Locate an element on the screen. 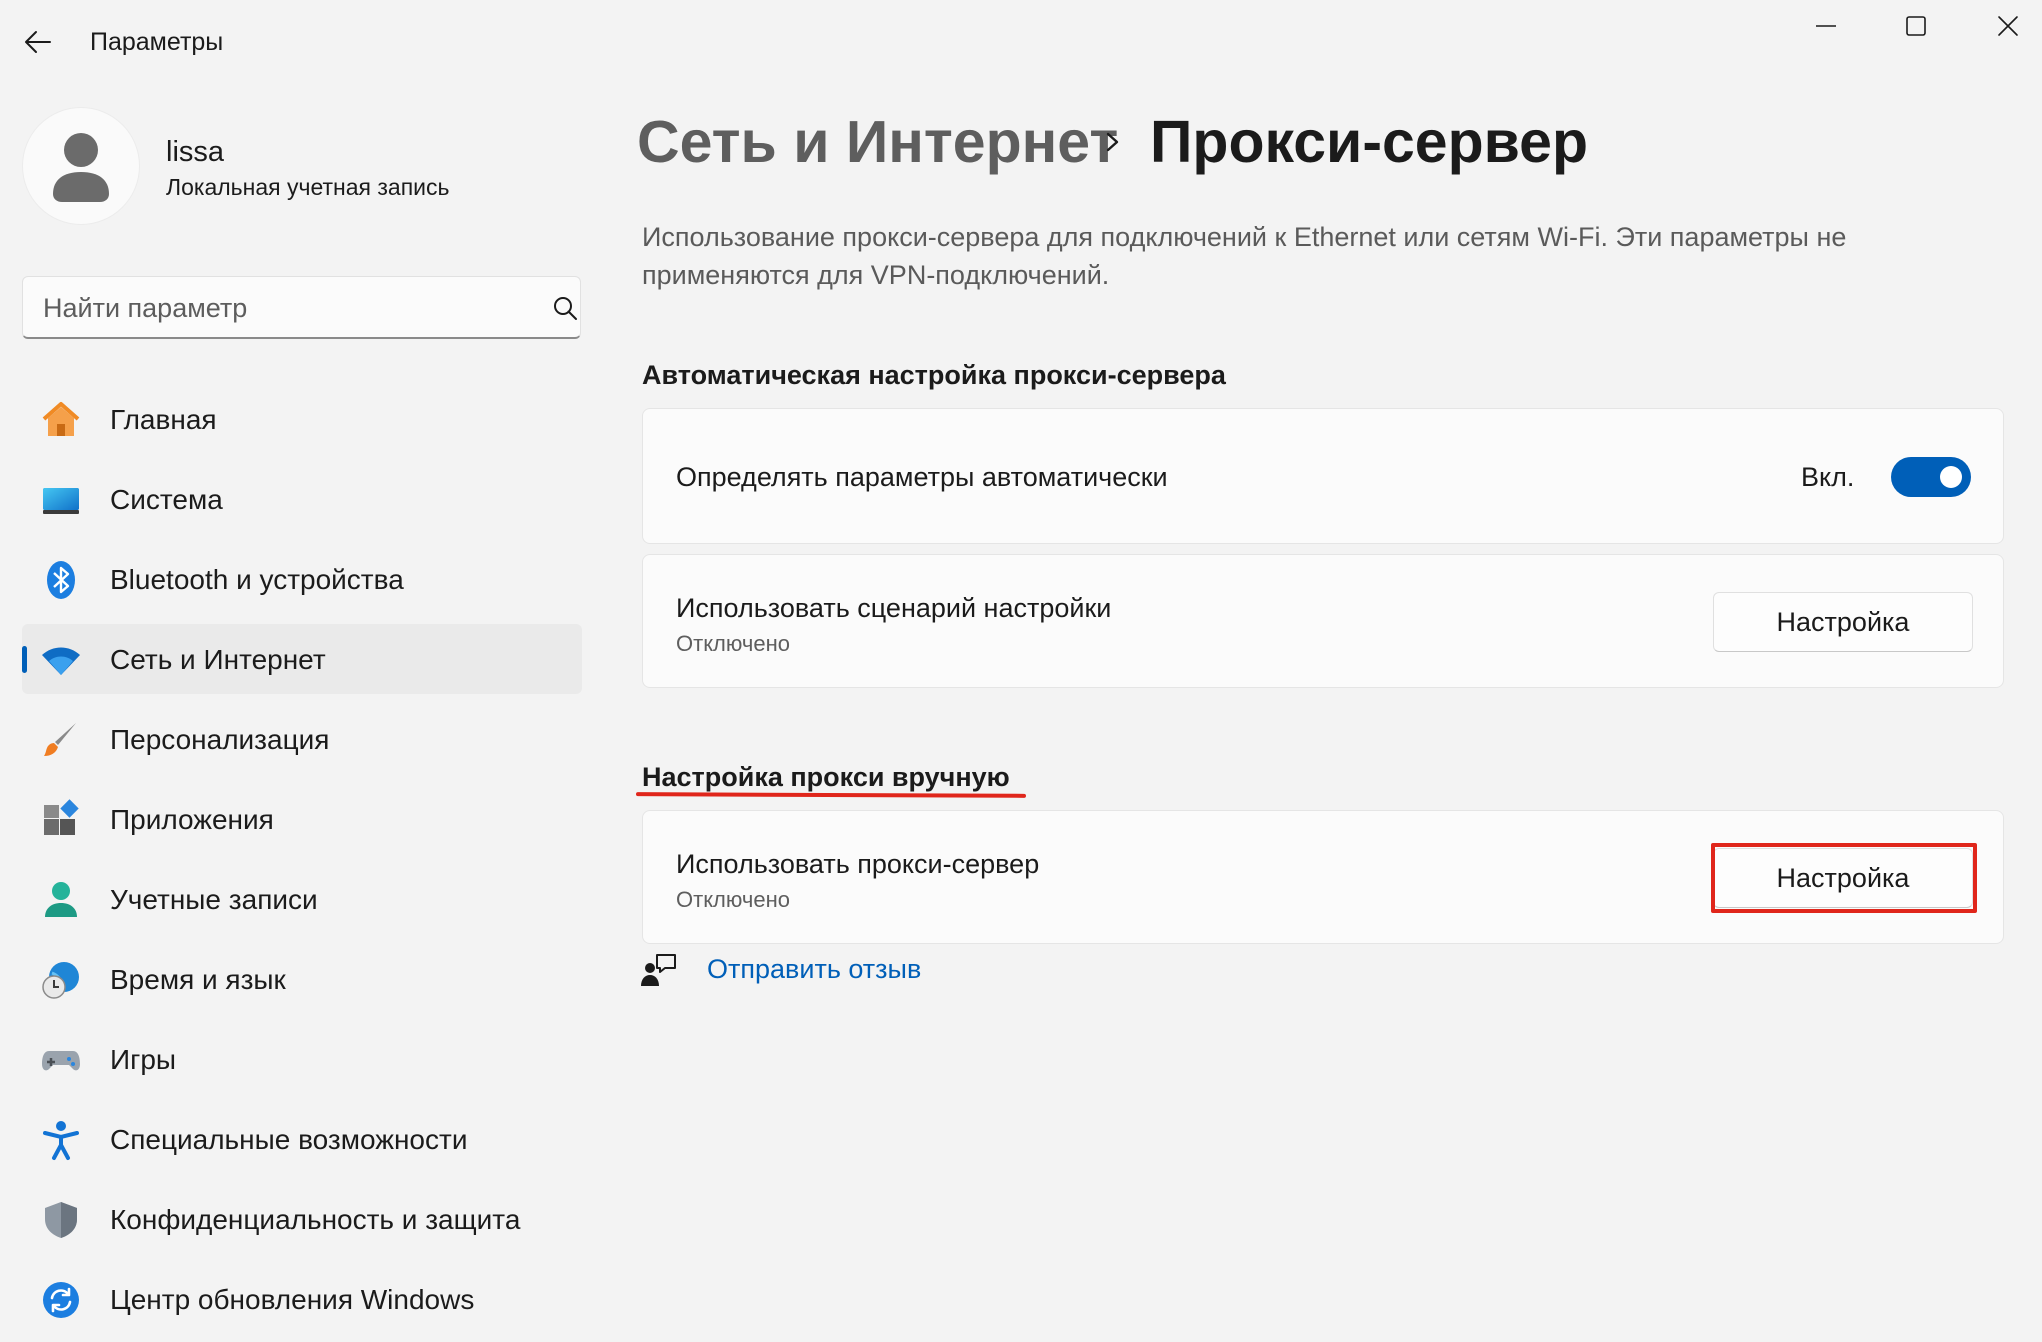  avatar is located at coordinates (81, 166).